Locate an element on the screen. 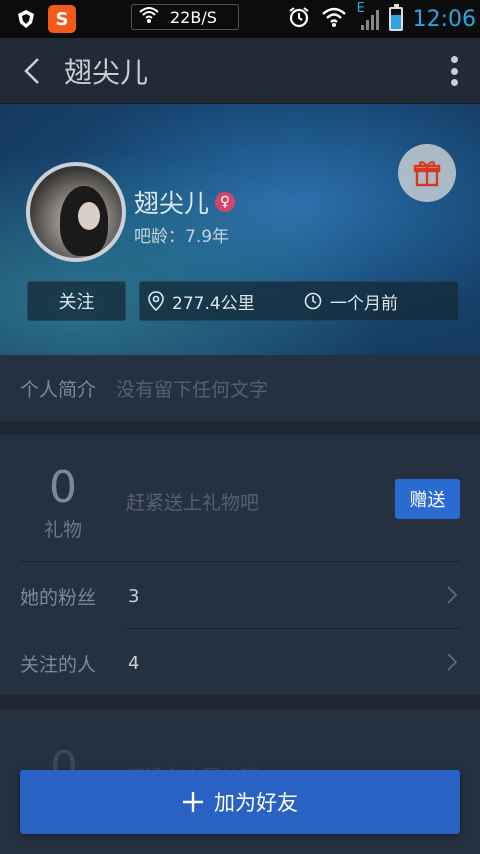 The height and width of the screenshot is (854, 480). gift-icon is located at coordinates (427, 174).